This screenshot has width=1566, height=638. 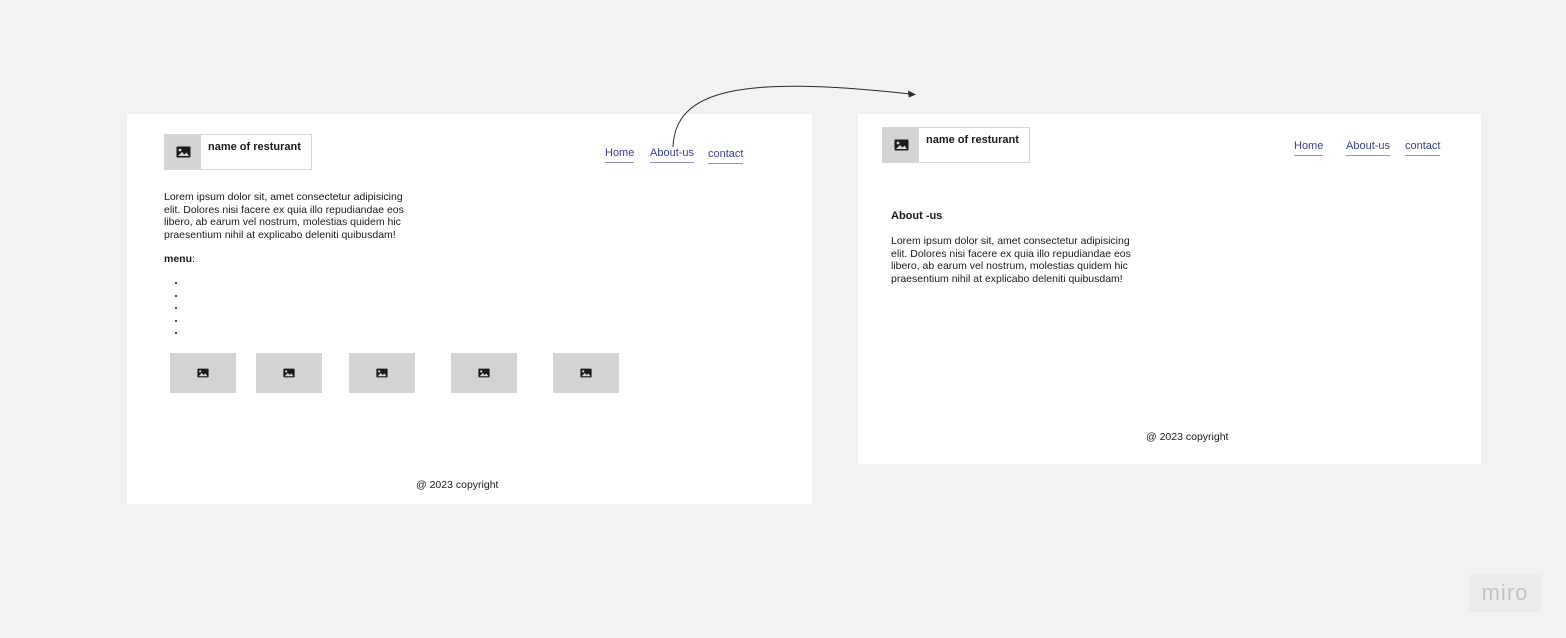 I want to click on about-heading: About -us, so click(x=917, y=216).